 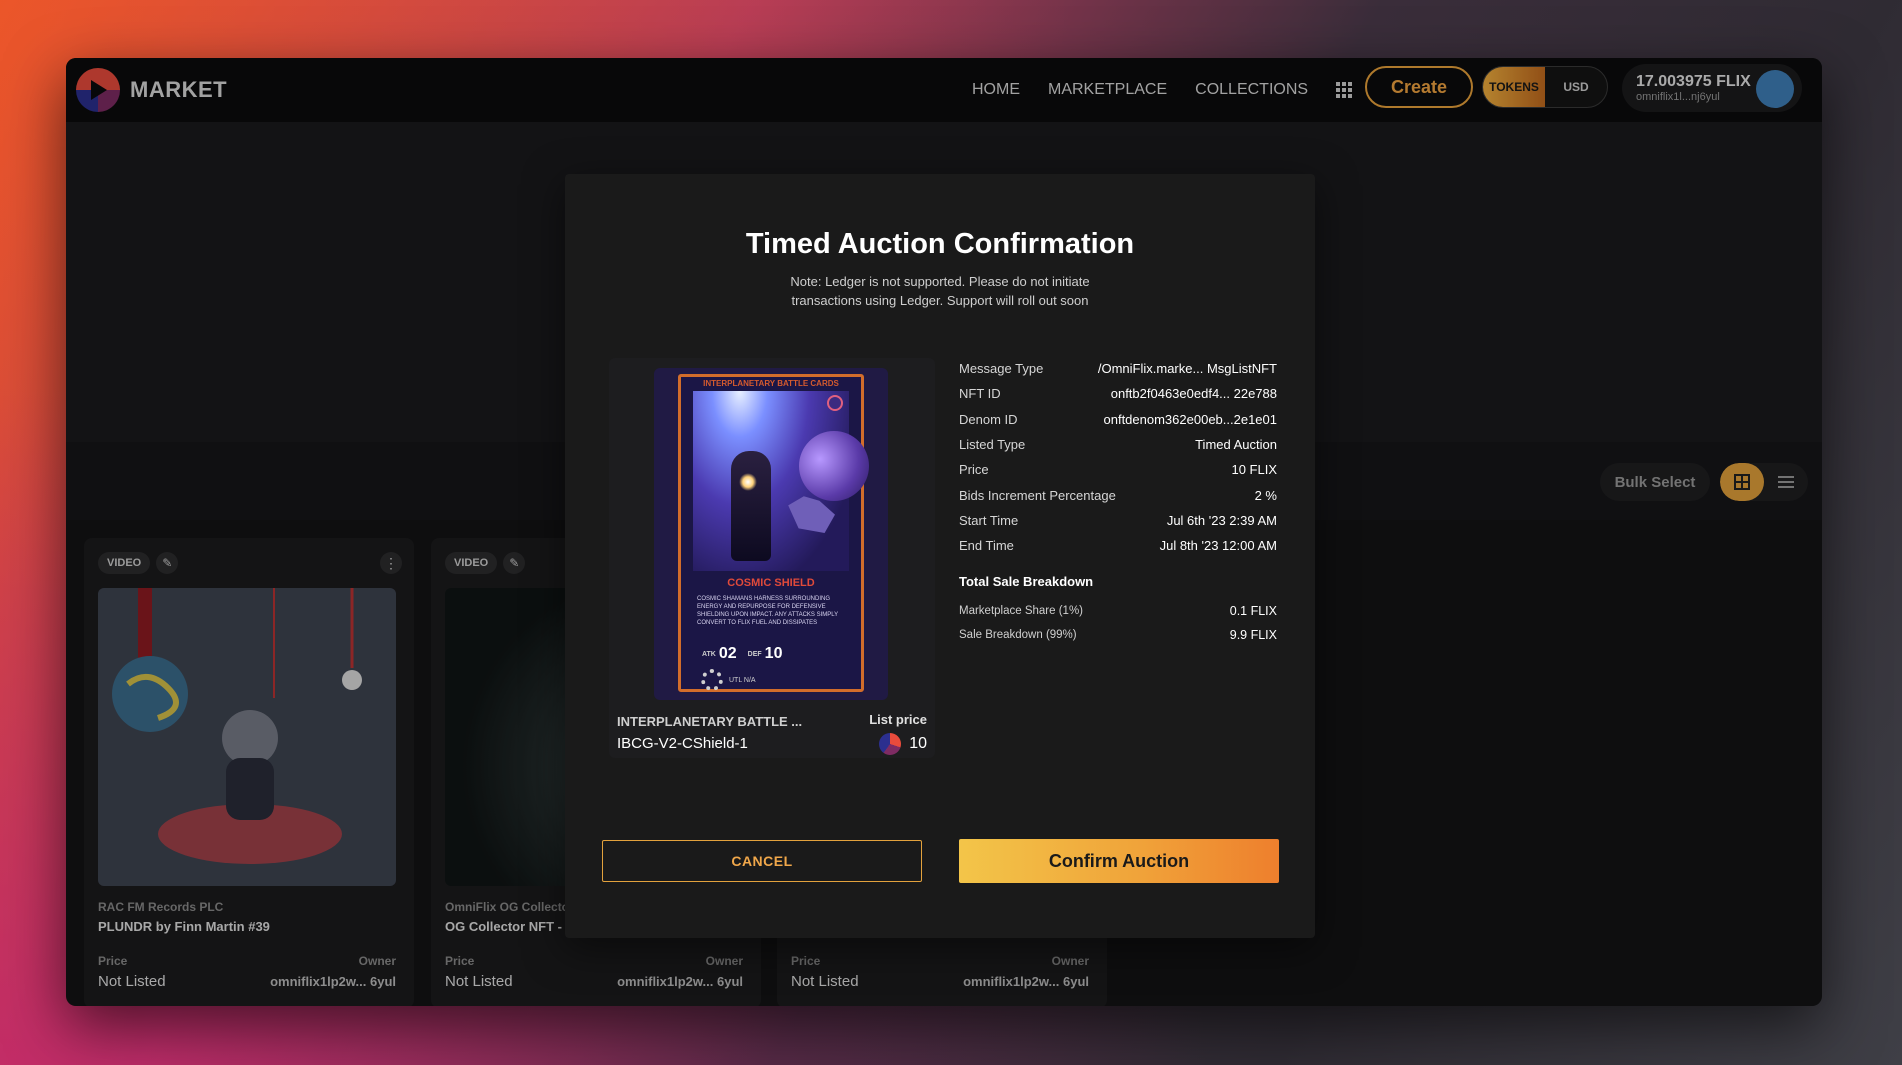 I want to click on list-price: 10, so click(x=903, y=744).